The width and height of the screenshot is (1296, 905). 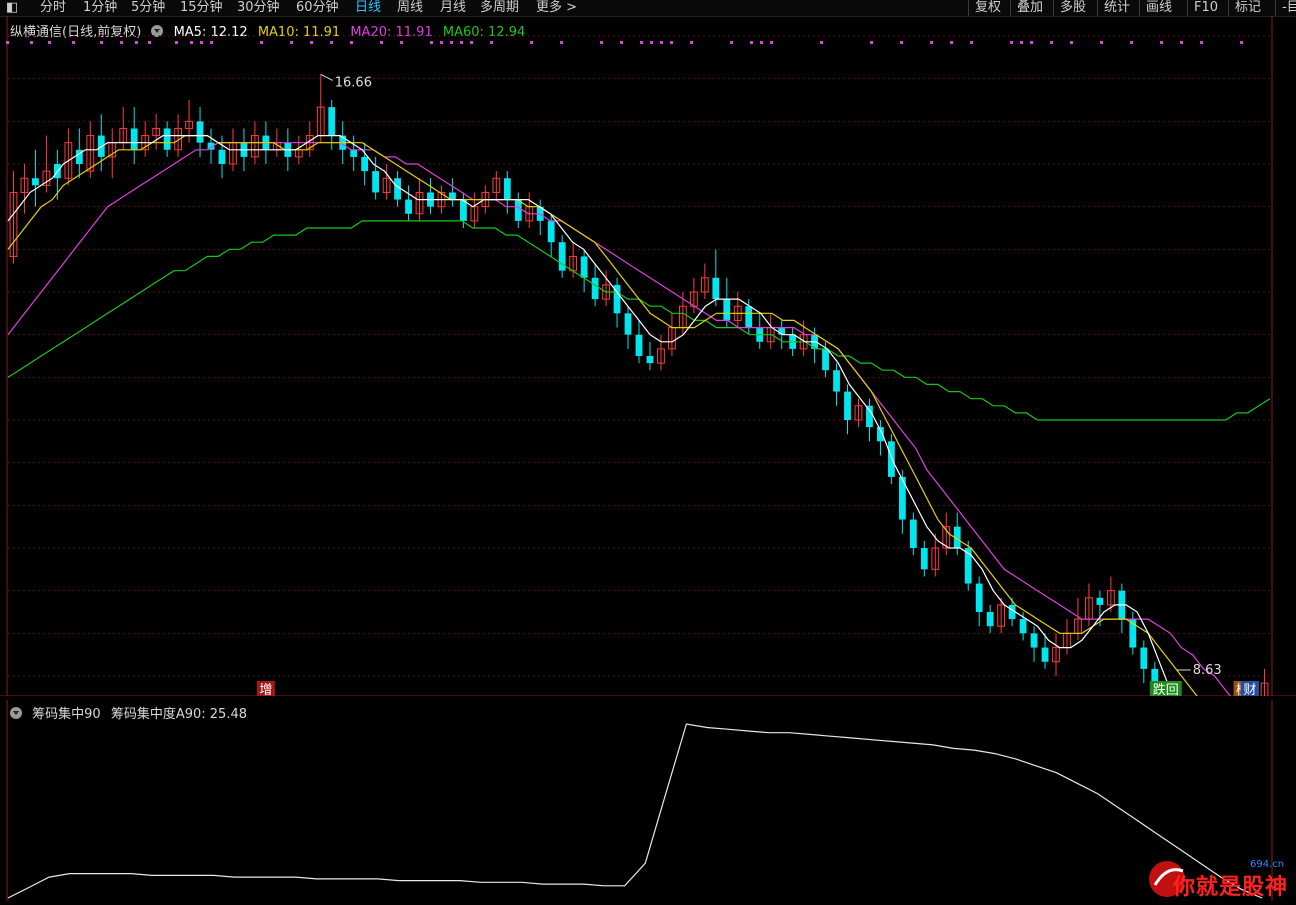 What do you see at coordinates (410, 8) in the screenshot?
I see `toolbar-tab-7: 周线` at bounding box center [410, 8].